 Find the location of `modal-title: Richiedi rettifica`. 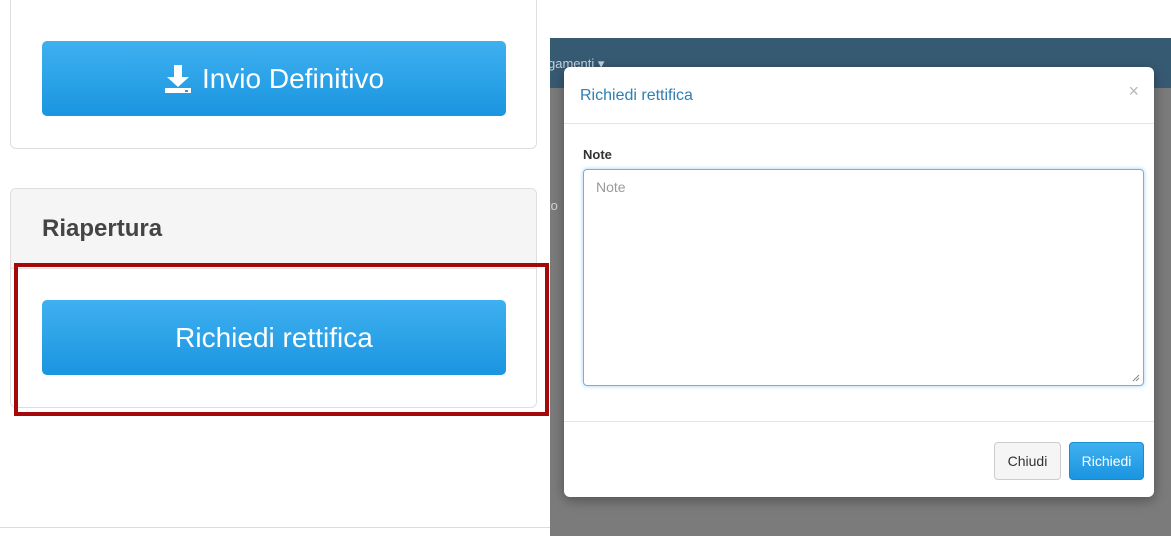

modal-title: Richiedi rettifica is located at coordinates (636, 95).